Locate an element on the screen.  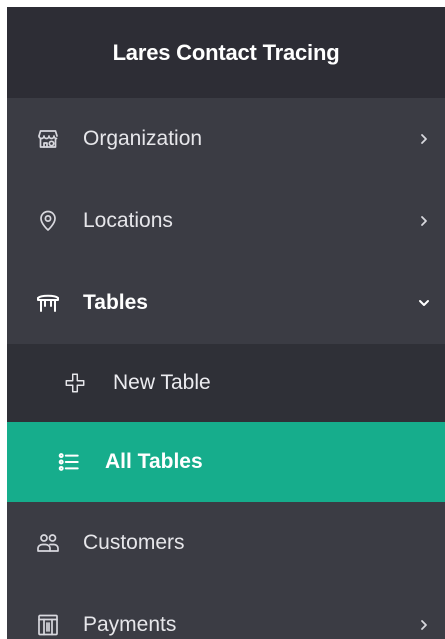
users-icon is located at coordinates (48, 543).